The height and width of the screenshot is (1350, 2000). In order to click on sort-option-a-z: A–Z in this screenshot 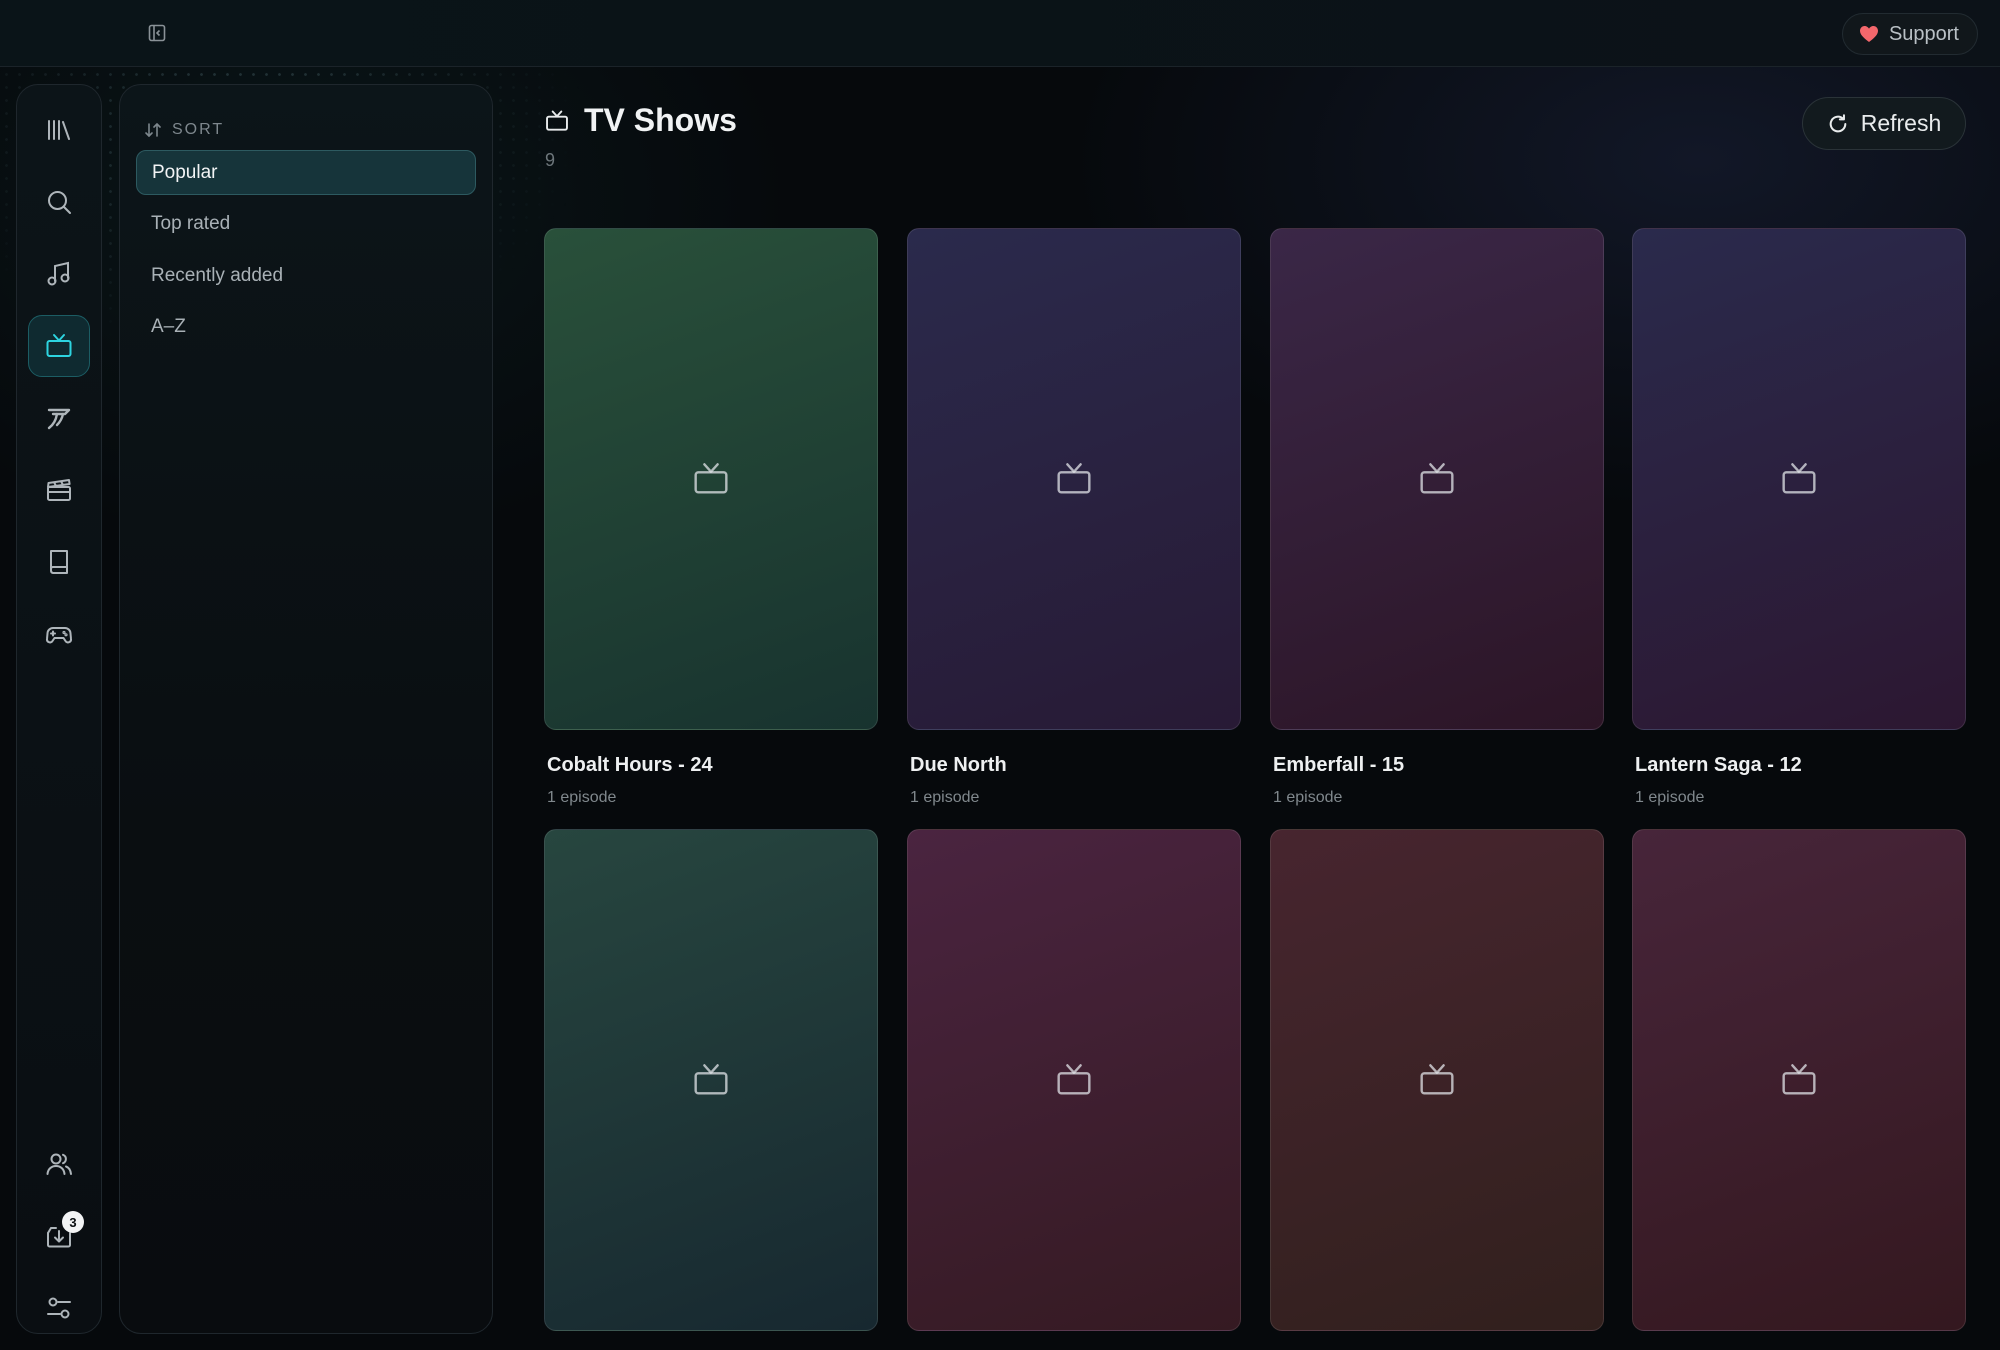, I will do `click(306, 326)`.